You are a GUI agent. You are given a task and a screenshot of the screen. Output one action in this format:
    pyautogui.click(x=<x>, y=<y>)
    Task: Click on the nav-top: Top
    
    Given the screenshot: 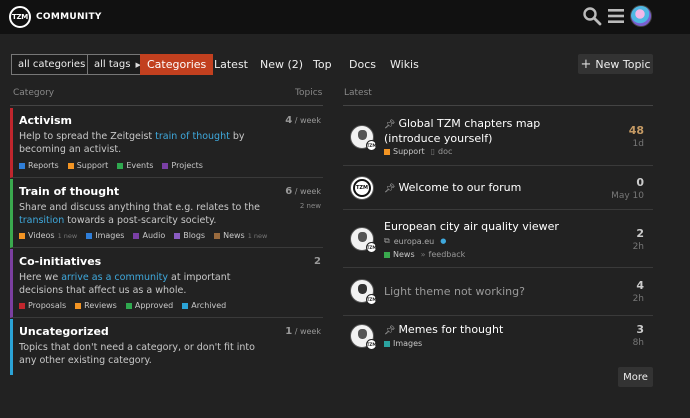 What is the action you would take?
    pyautogui.click(x=322, y=64)
    